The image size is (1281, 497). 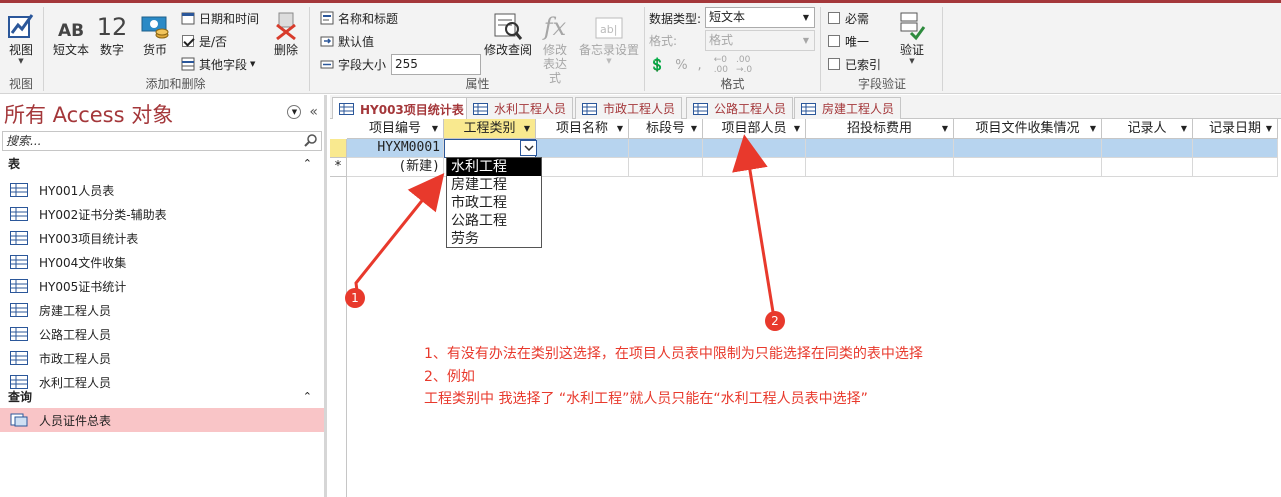 What do you see at coordinates (162, 420) in the screenshot?
I see `nav-item-query: 人员证件总表` at bounding box center [162, 420].